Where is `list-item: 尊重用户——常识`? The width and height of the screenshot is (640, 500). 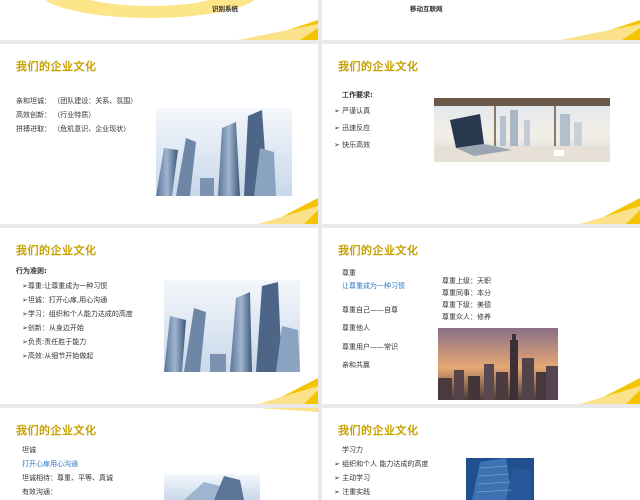 list-item: 尊重用户——常识 is located at coordinates (370, 347).